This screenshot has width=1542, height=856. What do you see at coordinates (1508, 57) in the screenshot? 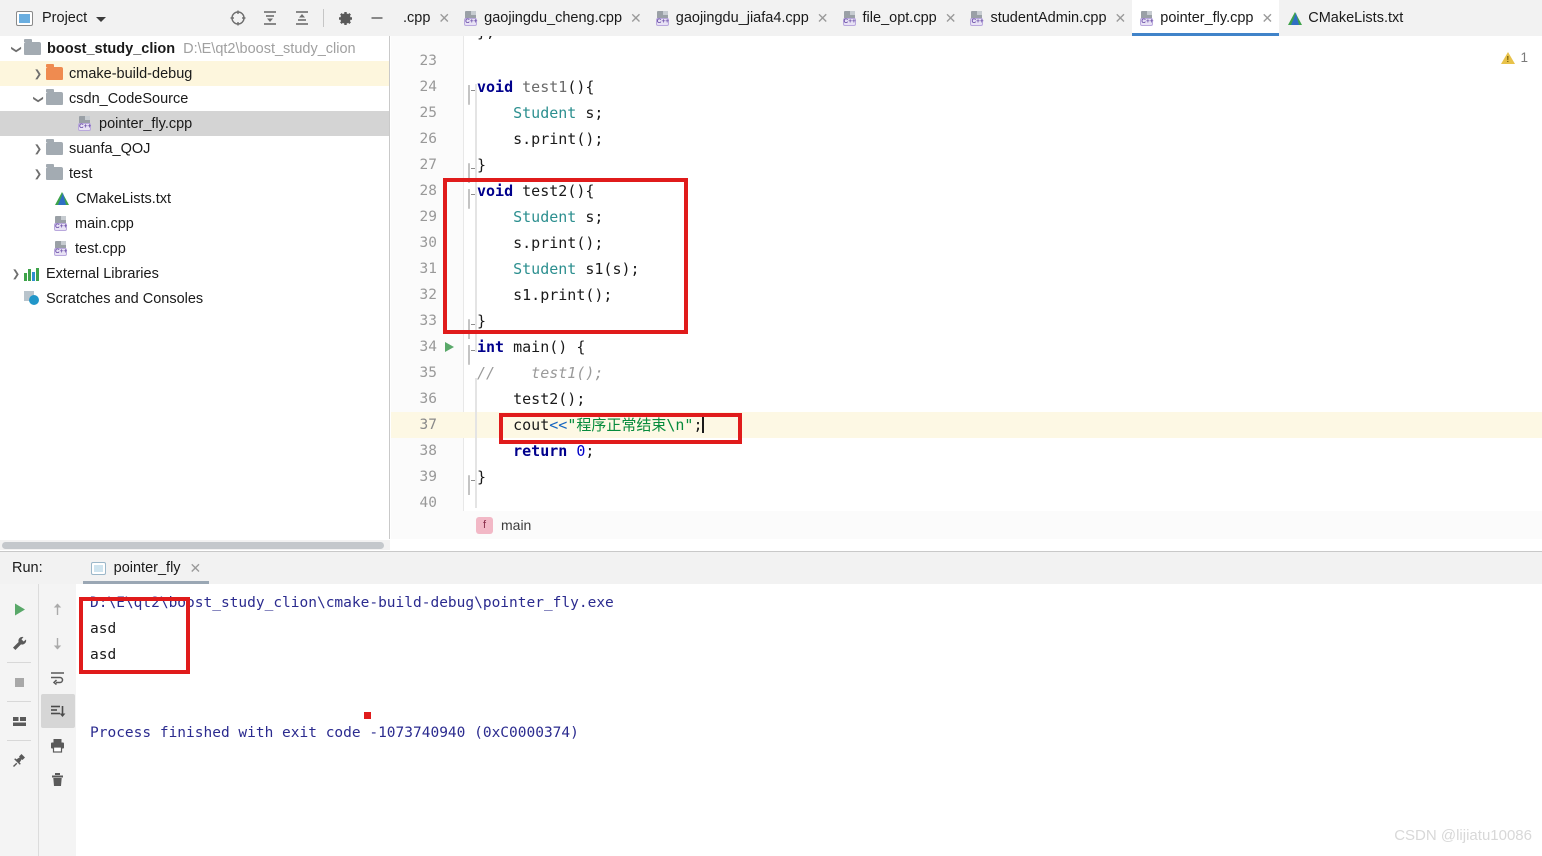
I see `warning-triangle-icon` at bounding box center [1508, 57].